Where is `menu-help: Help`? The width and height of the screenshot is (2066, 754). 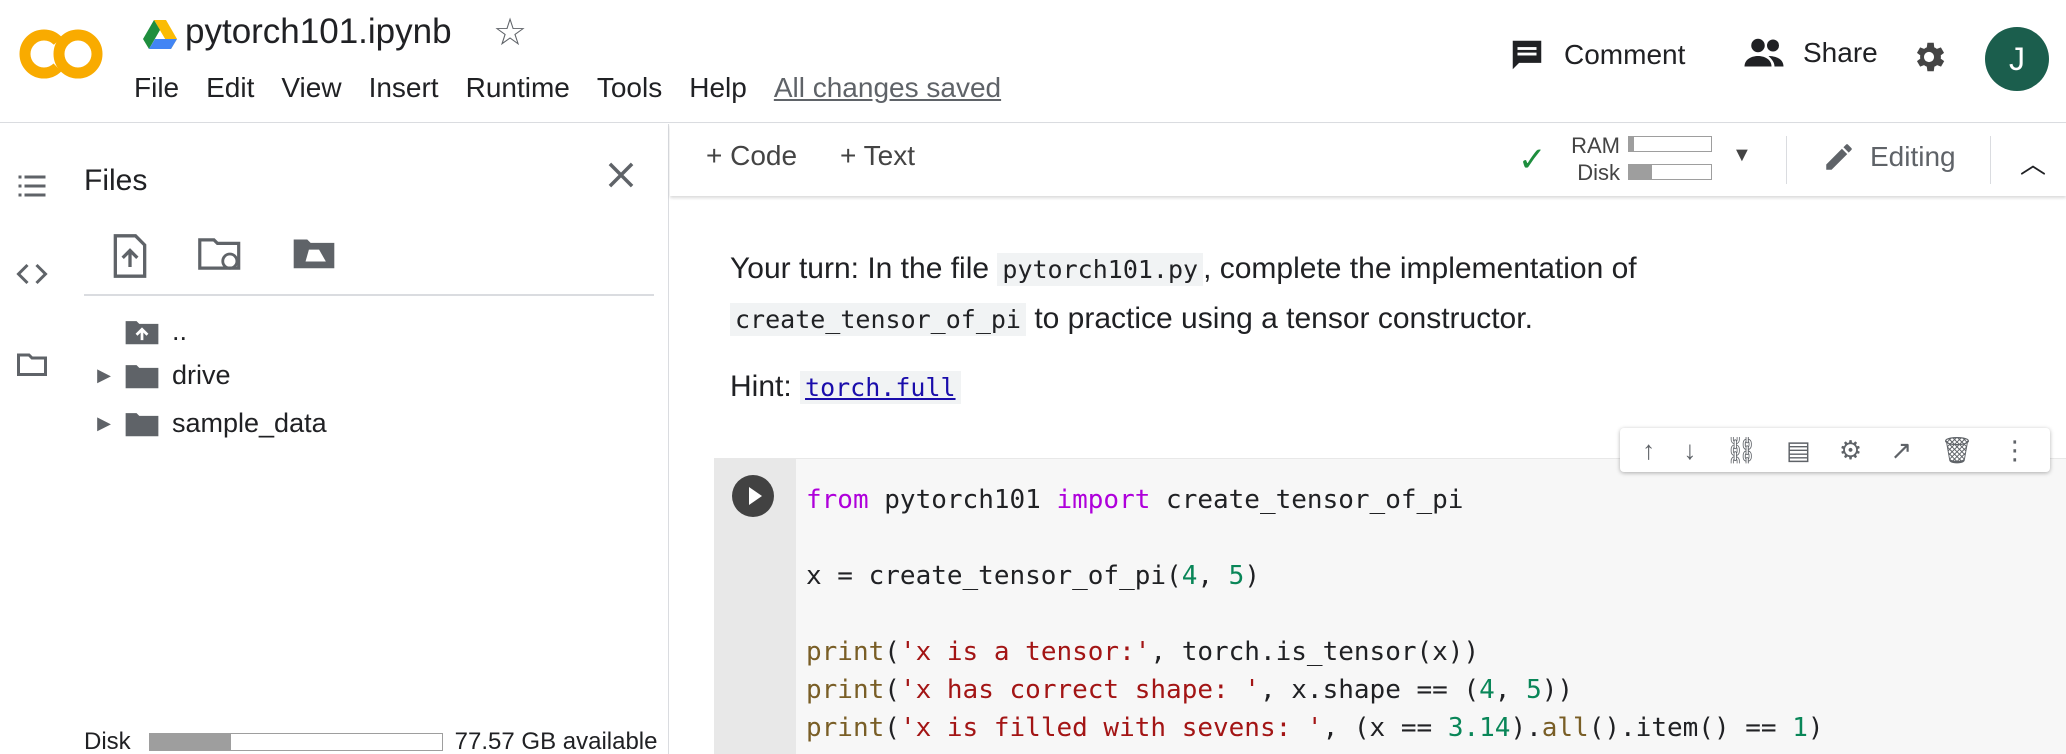
menu-help: Help is located at coordinates (718, 88).